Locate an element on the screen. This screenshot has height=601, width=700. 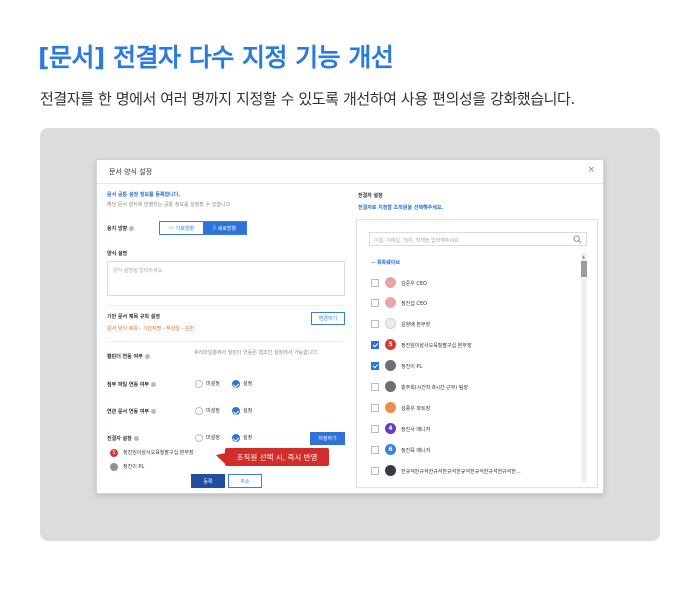
related-unset-label: 미설정 is located at coordinates (213, 411).